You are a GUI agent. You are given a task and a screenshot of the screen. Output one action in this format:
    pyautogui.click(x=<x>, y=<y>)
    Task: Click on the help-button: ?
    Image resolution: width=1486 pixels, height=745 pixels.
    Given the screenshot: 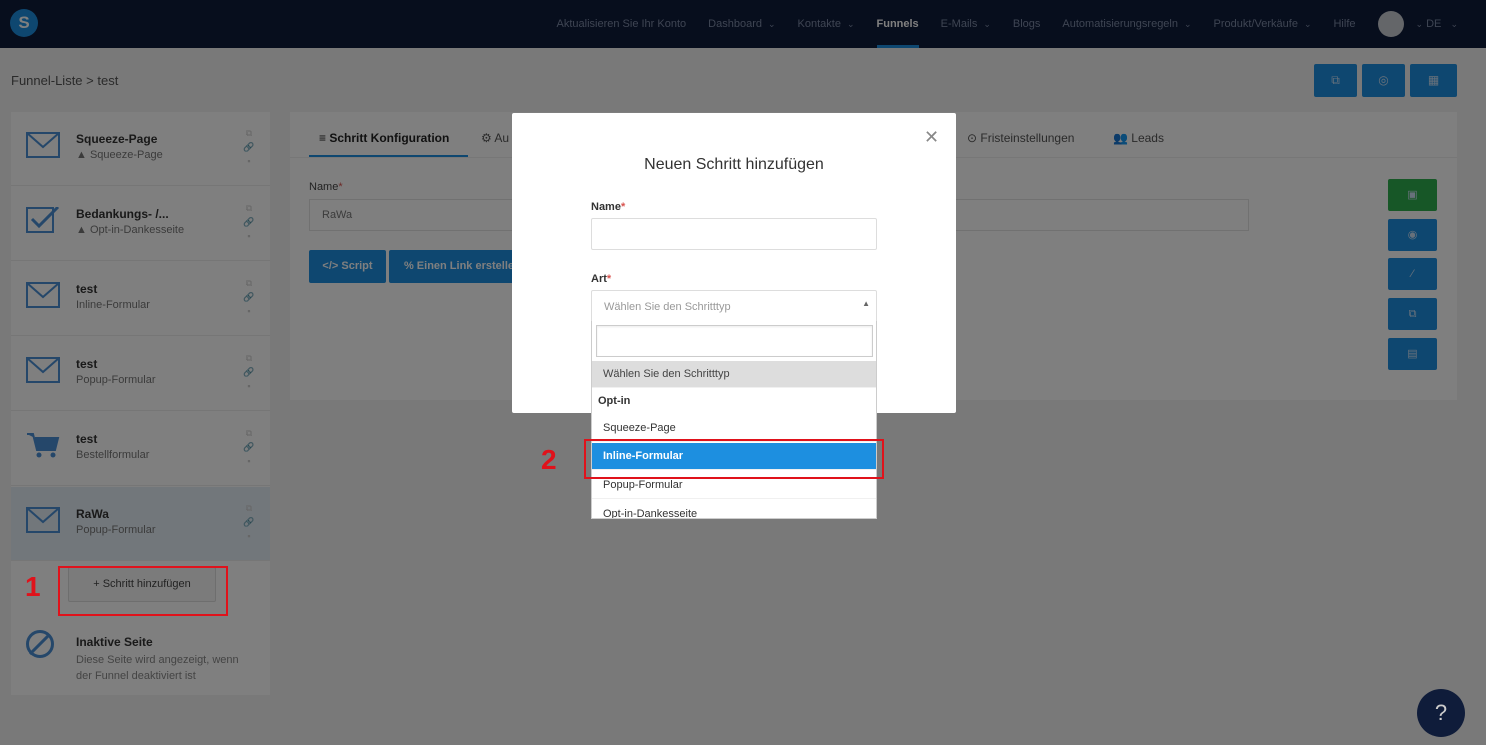 What is the action you would take?
    pyautogui.click(x=1441, y=713)
    